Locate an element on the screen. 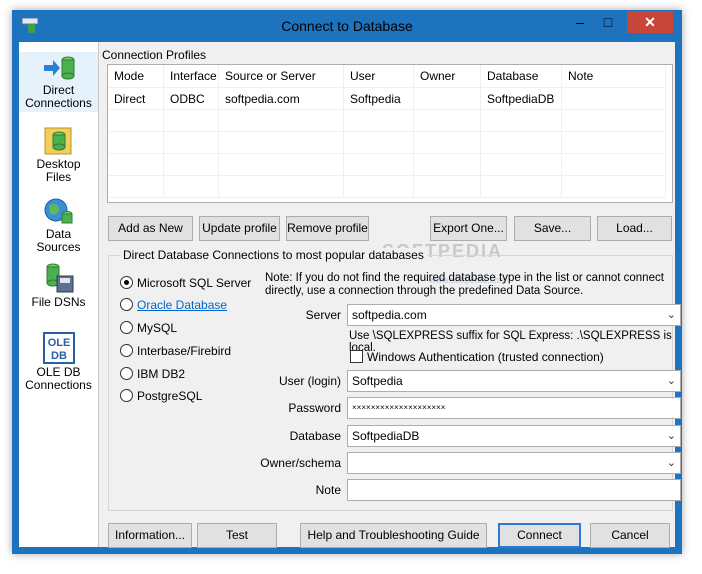 The width and height of the screenshot is (702, 574). column-header: Mode is located at coordinates (136, 76).